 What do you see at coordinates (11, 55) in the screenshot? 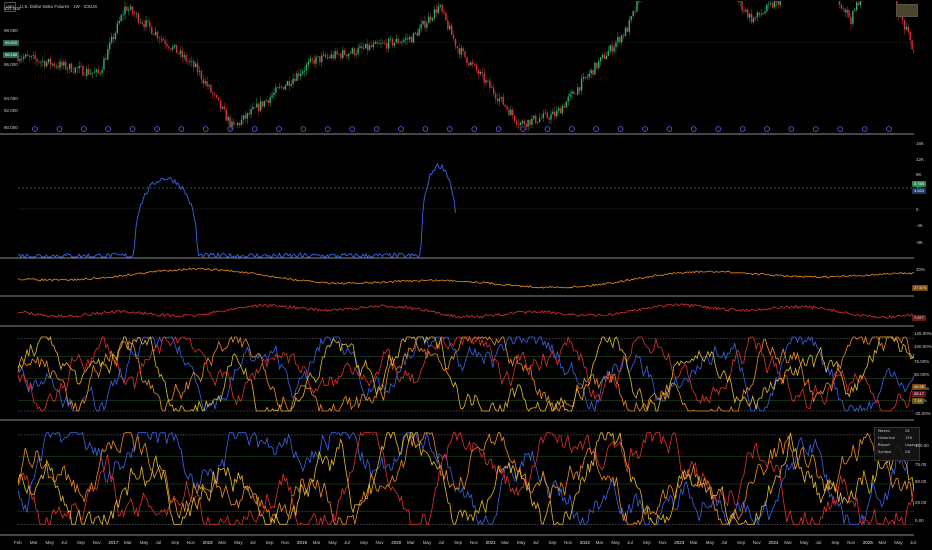
I see `price-badge: 98.180` at bounding box center [11, 55].